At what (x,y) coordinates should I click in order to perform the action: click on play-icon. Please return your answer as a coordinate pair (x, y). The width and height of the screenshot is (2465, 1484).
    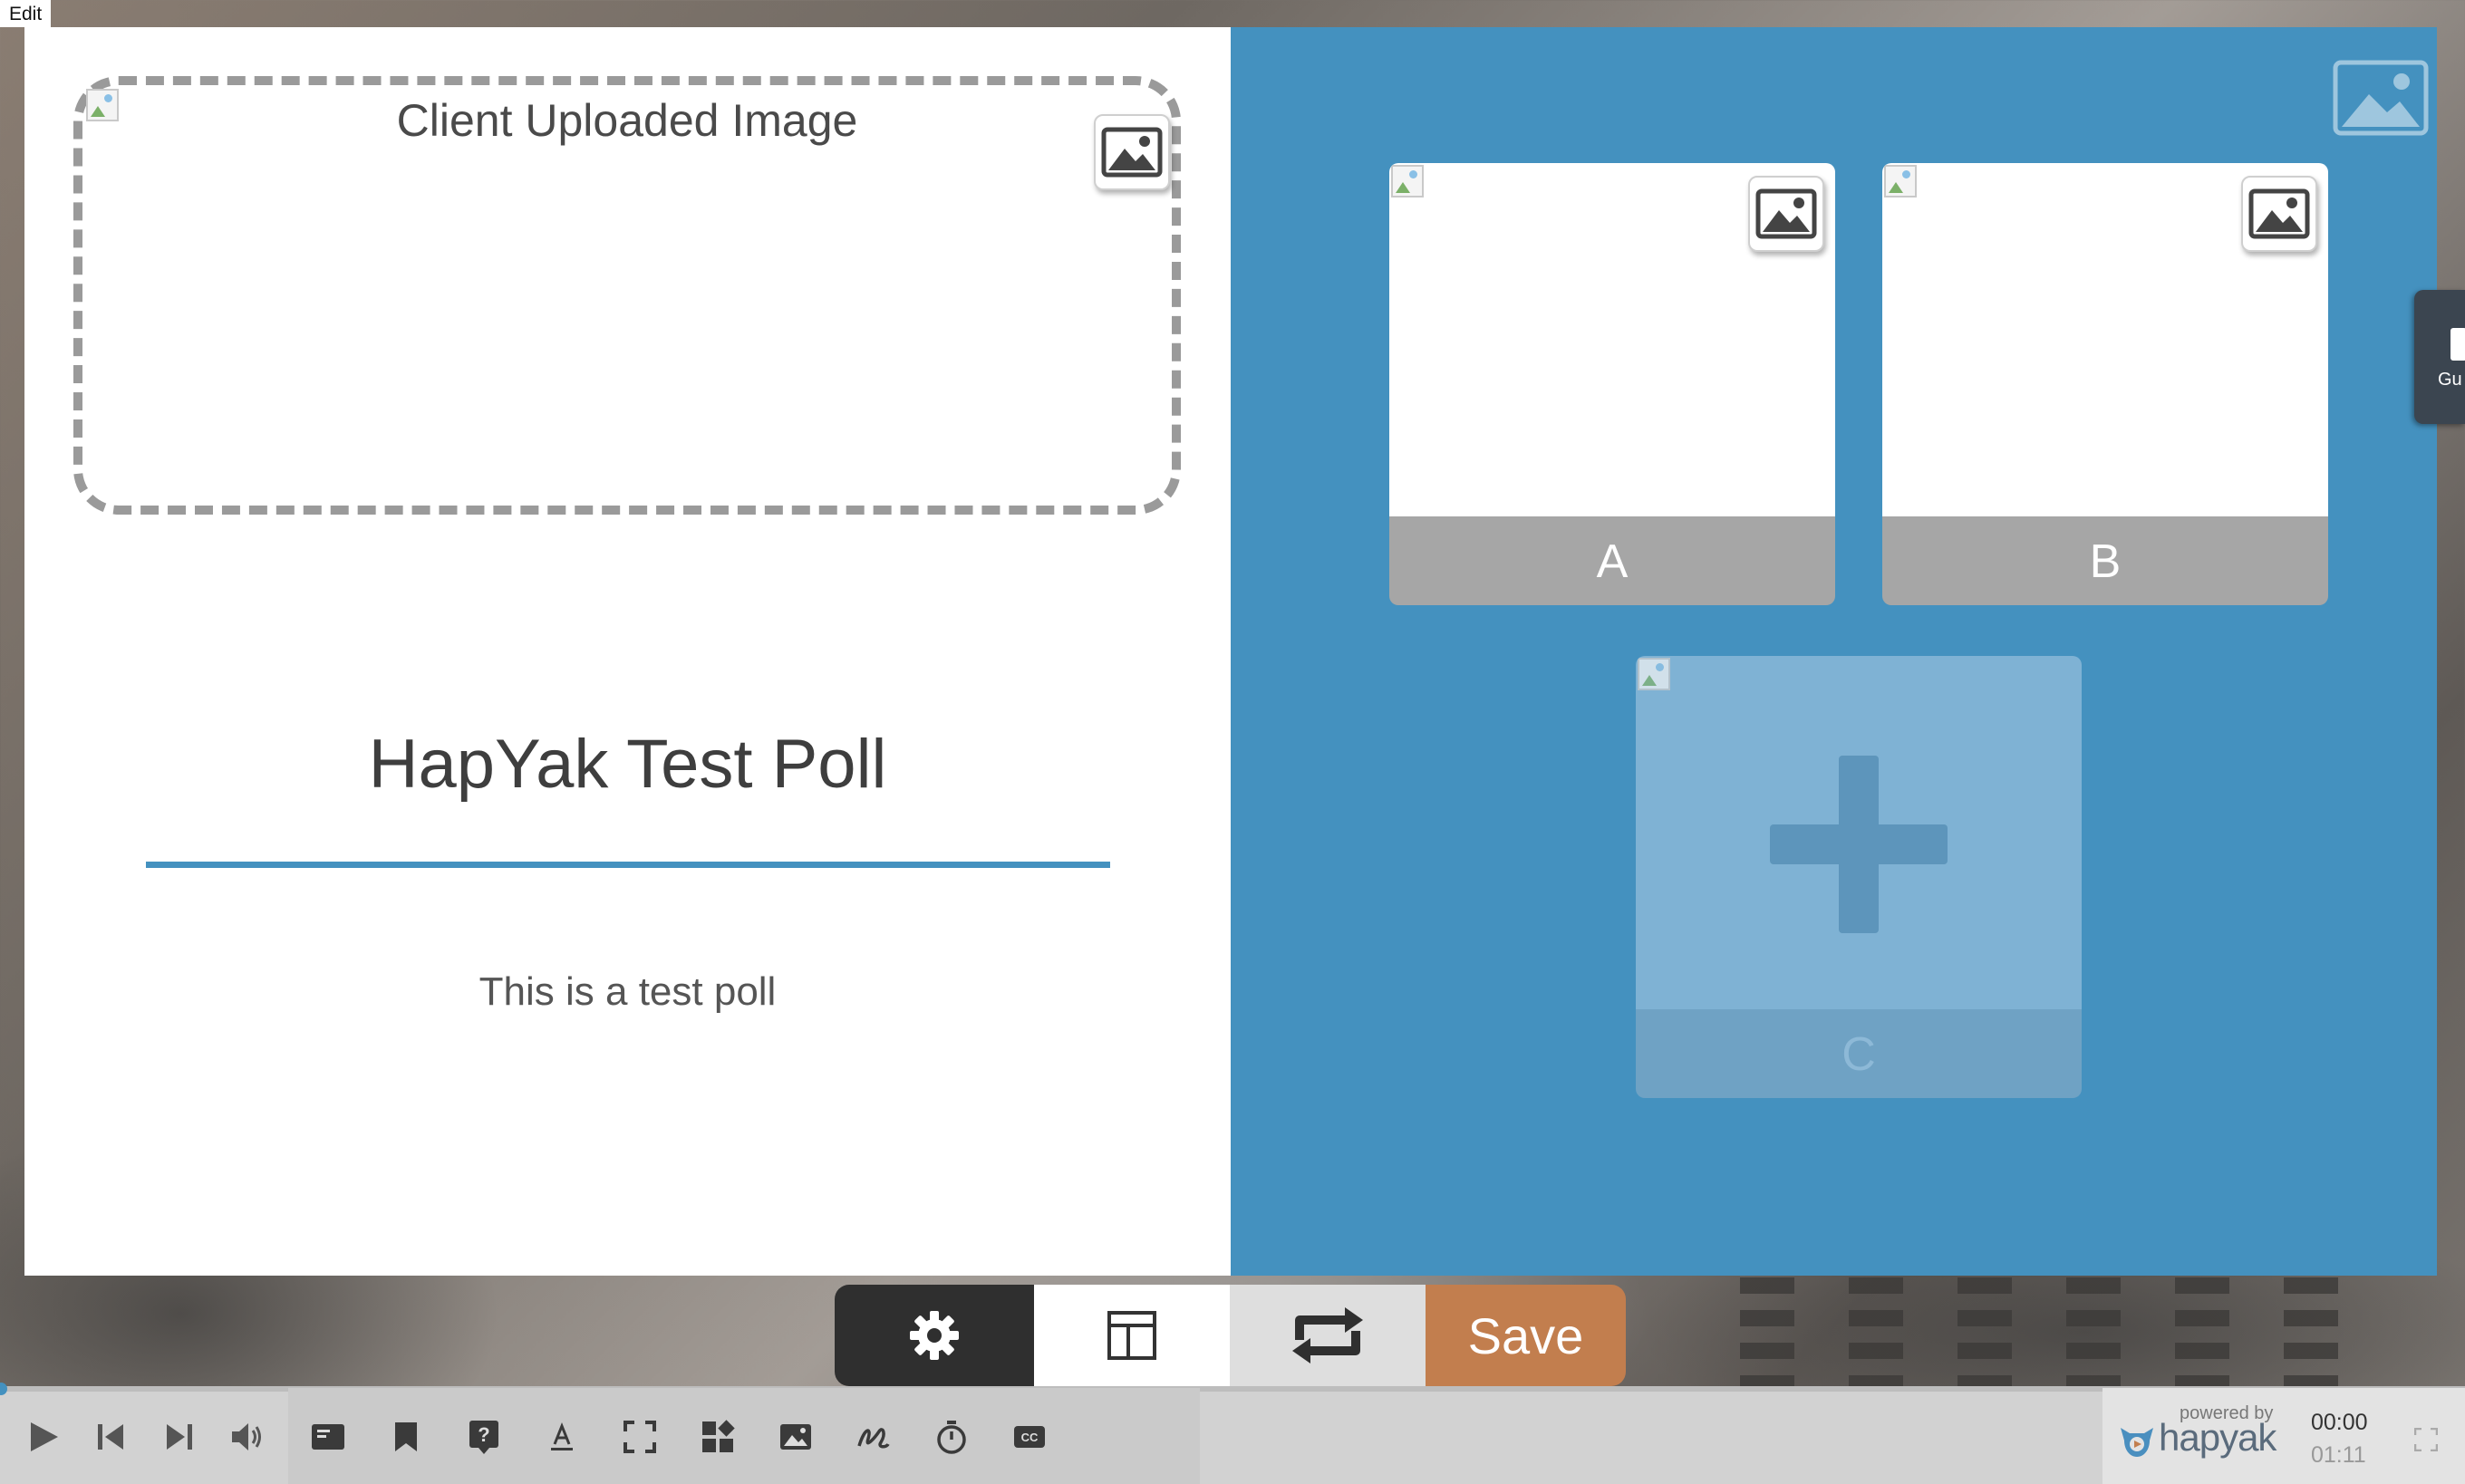
    Looking at the image, I should click on (43, 1437).